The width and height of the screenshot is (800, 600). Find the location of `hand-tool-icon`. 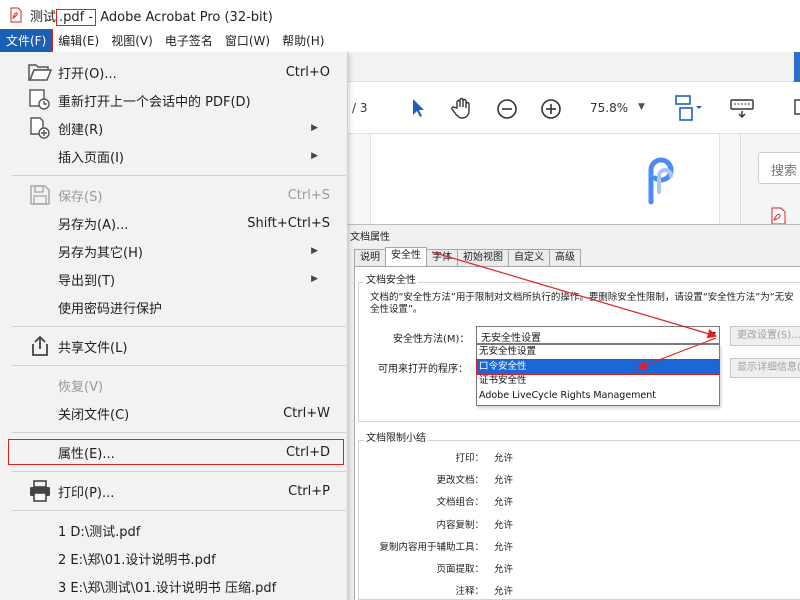

hand-tool-icon is located at coordinates (462, 108).